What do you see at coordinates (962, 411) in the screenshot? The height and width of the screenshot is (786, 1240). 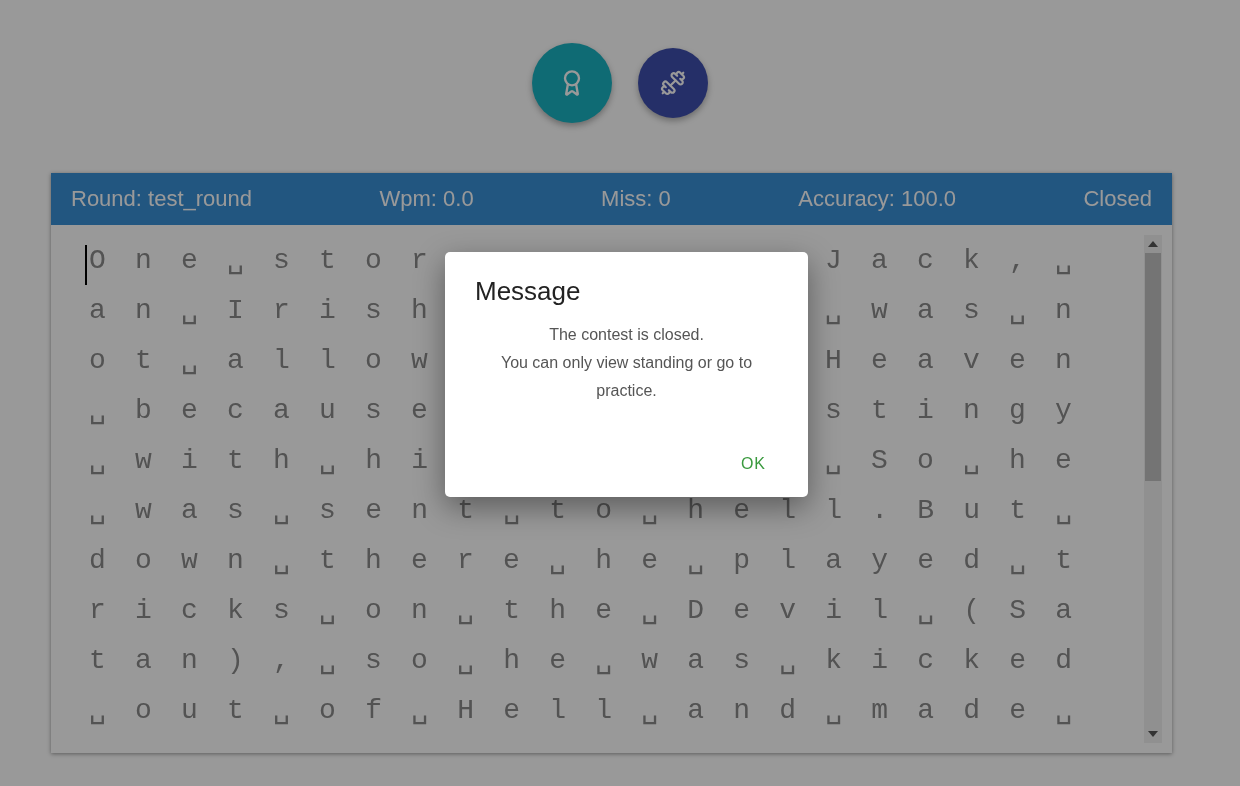 I see `typing-text: stingy` at bounding box center [962, 411].